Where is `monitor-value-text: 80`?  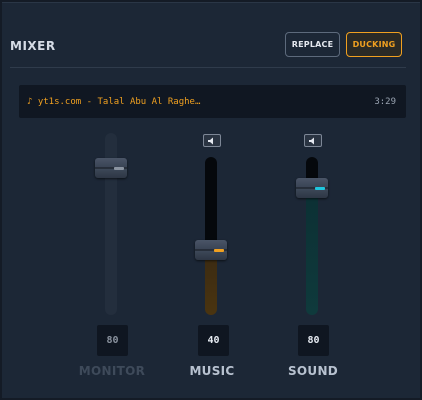
monitor-value-text: 80 is located at coordinates (112, 340).